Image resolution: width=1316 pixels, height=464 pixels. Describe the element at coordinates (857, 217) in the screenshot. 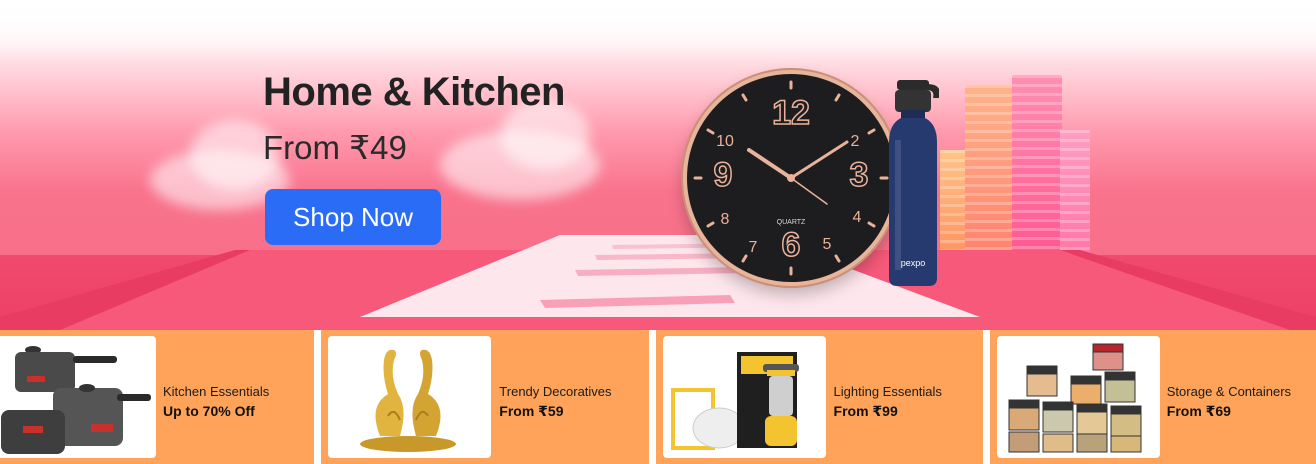

I see `clock-numeral: 4` at that location.